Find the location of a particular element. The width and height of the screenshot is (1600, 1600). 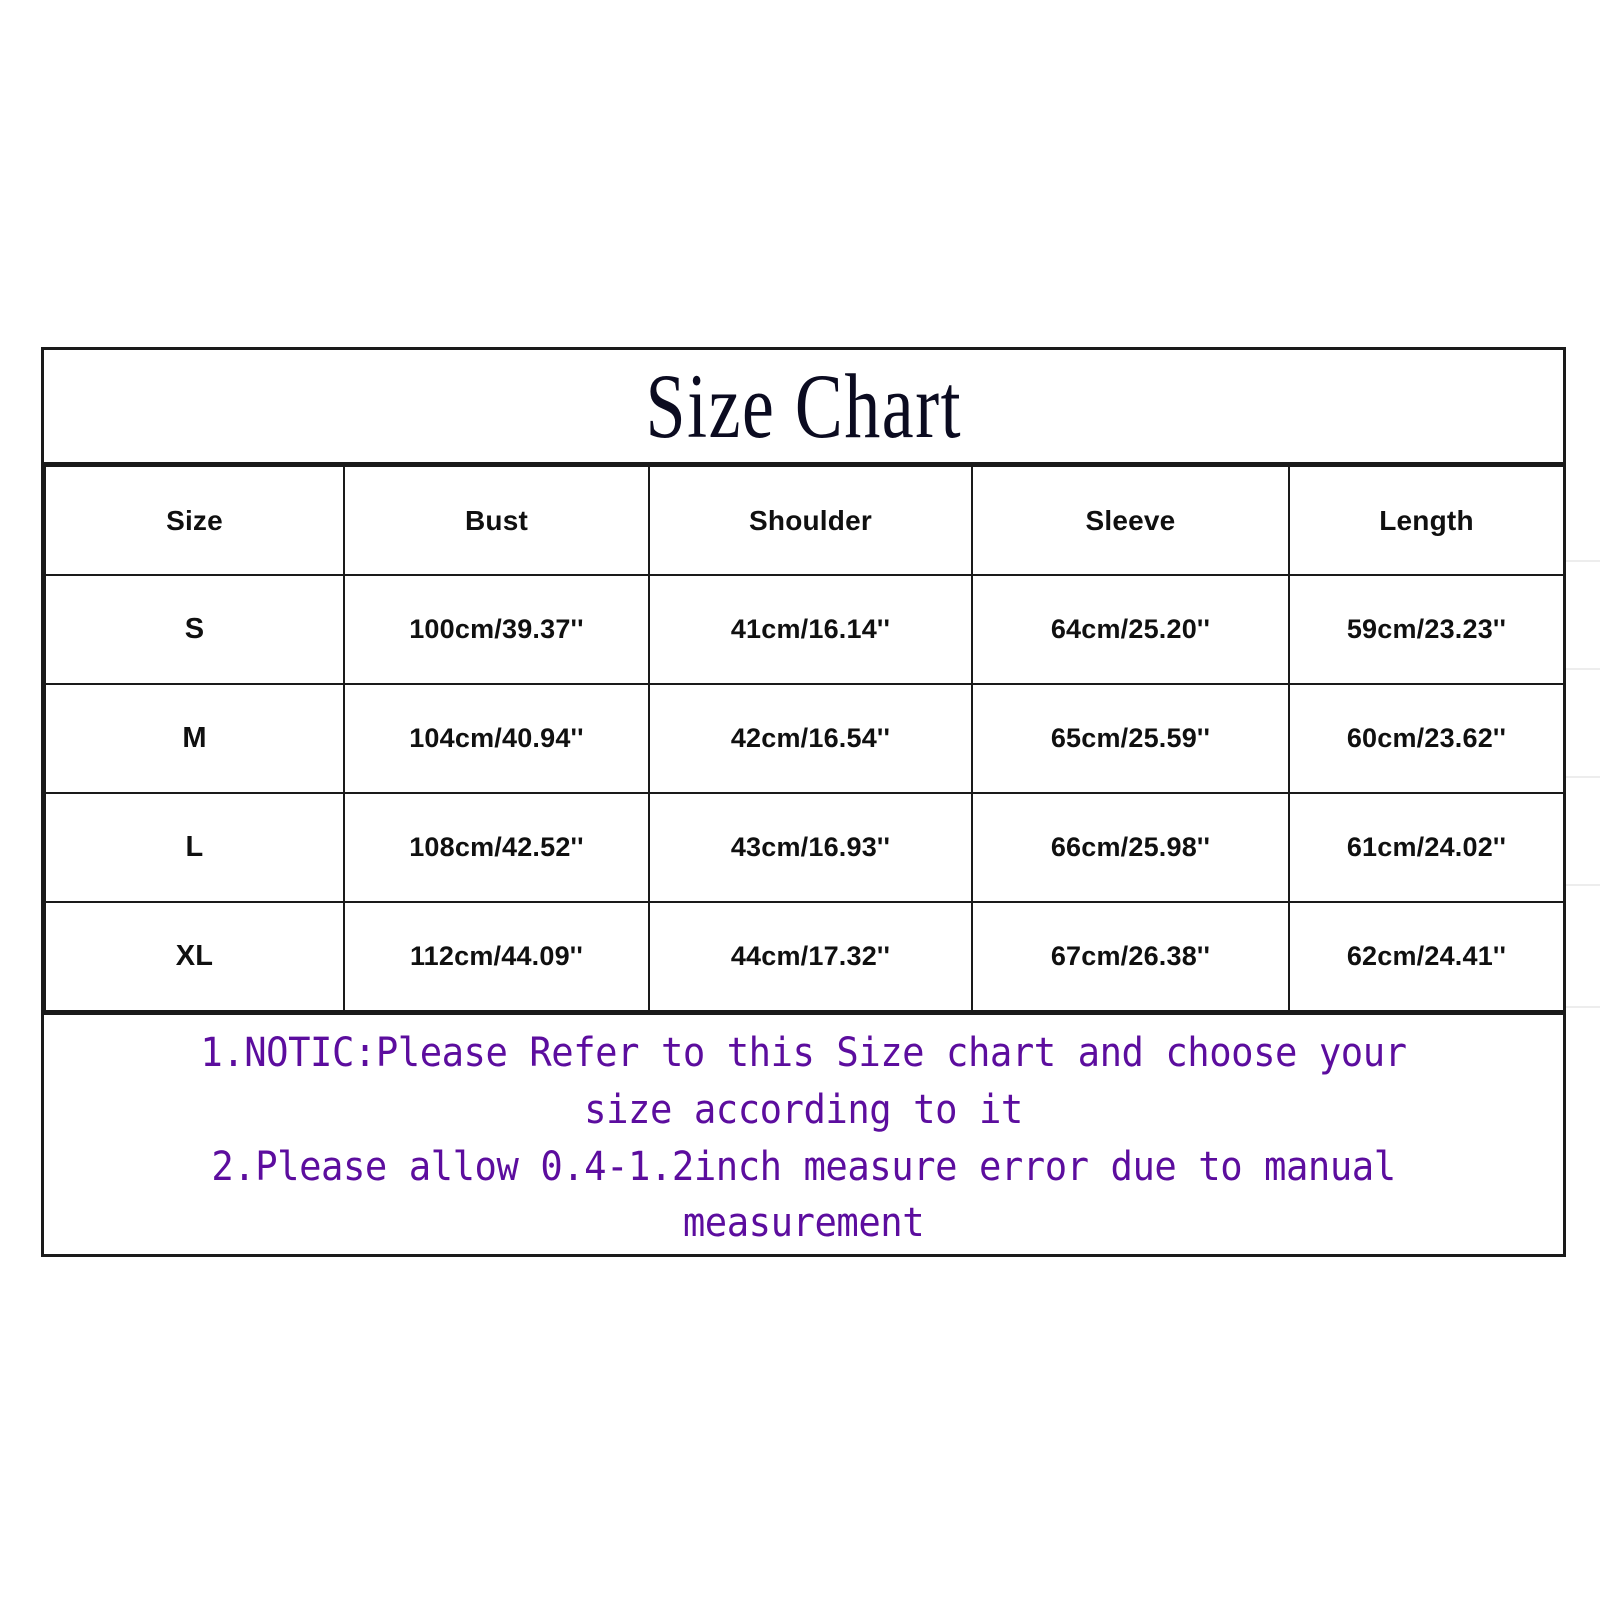

cell-size: XL is located at coordinates (194, 956).